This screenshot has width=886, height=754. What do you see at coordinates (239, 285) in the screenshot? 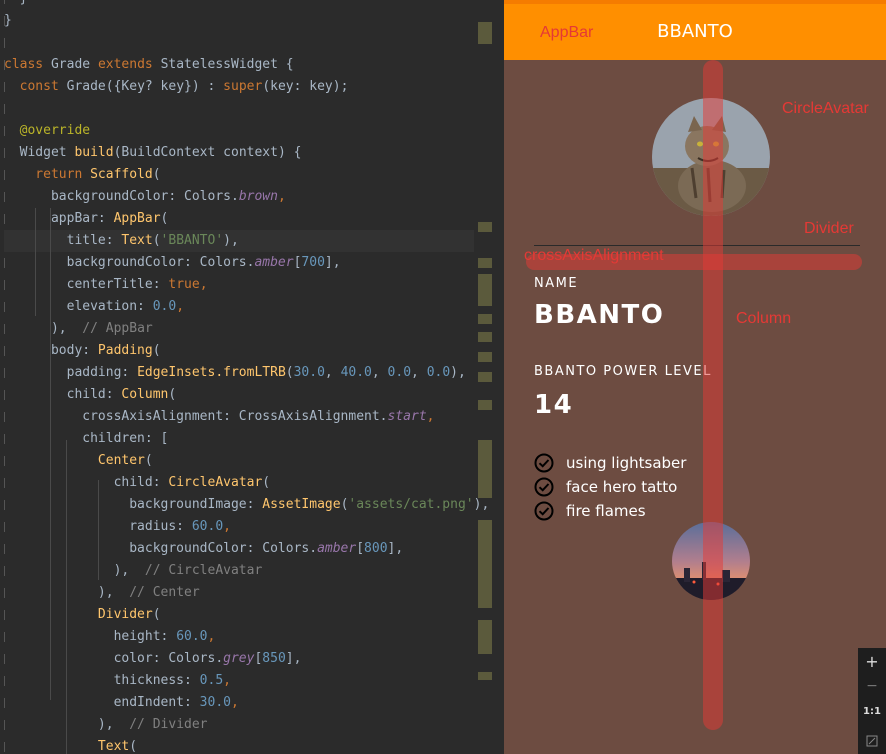
I see `code-line: centerTitle: true,` at bounding box center [239, 285].